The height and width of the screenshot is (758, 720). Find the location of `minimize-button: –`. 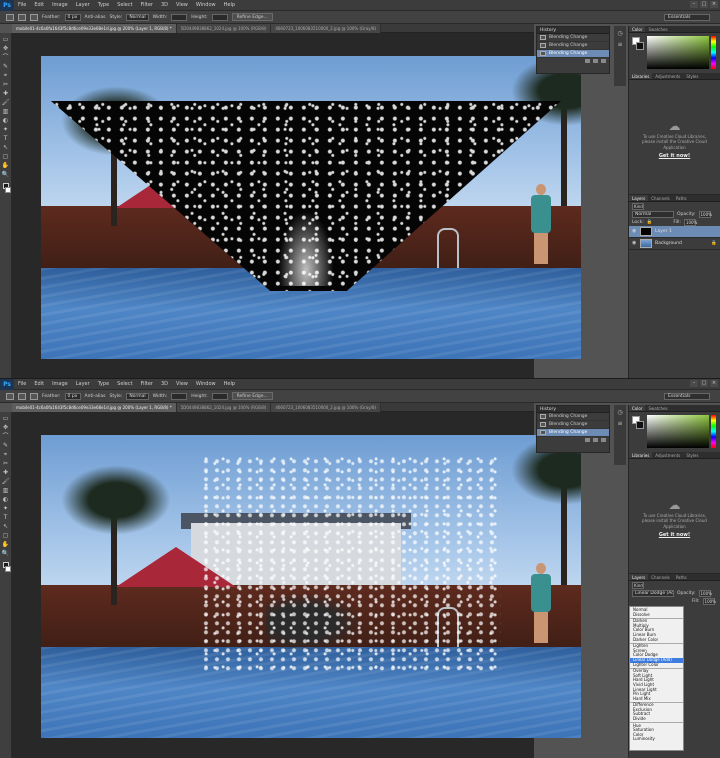

minimize-button: – is located at coordinates (694, 4).